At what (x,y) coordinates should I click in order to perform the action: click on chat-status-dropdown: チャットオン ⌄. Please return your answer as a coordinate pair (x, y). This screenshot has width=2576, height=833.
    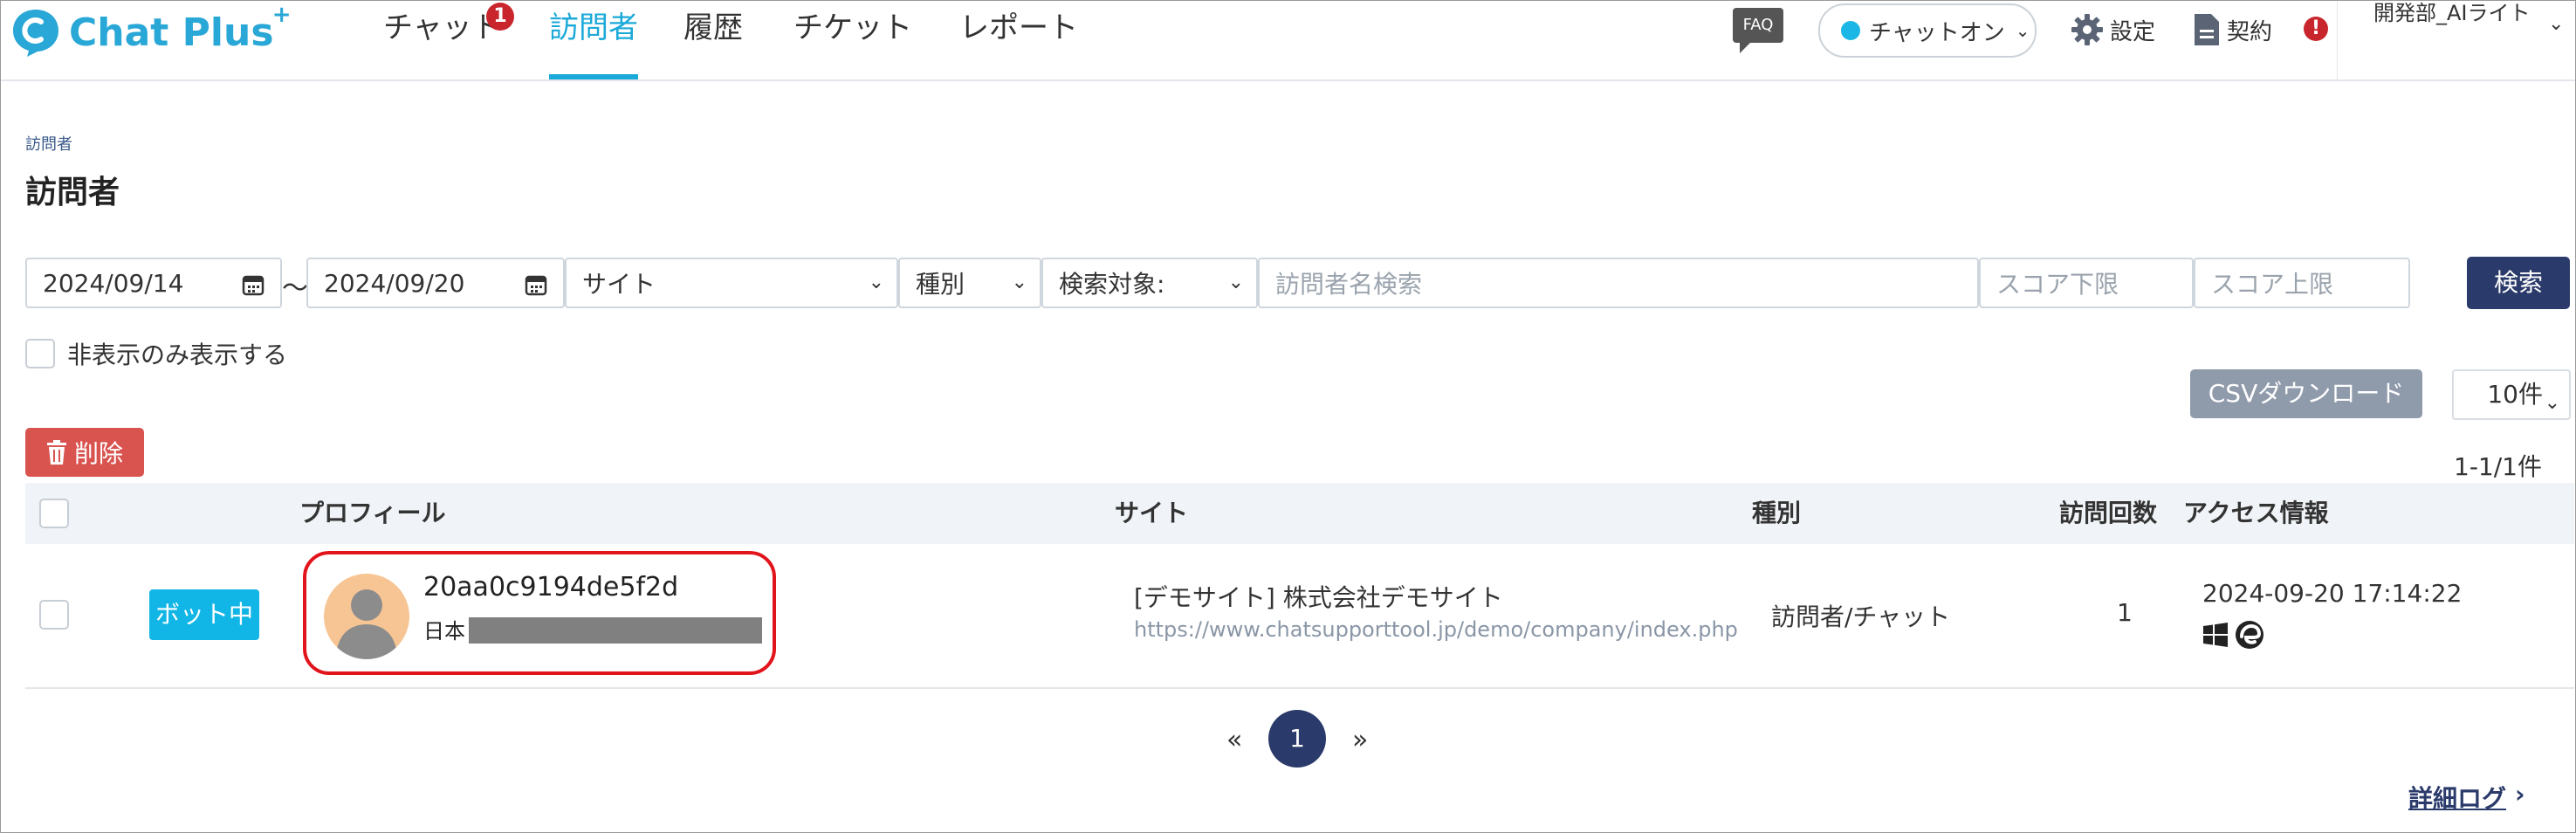
    Looking at the image, I should click on (1927, 30).